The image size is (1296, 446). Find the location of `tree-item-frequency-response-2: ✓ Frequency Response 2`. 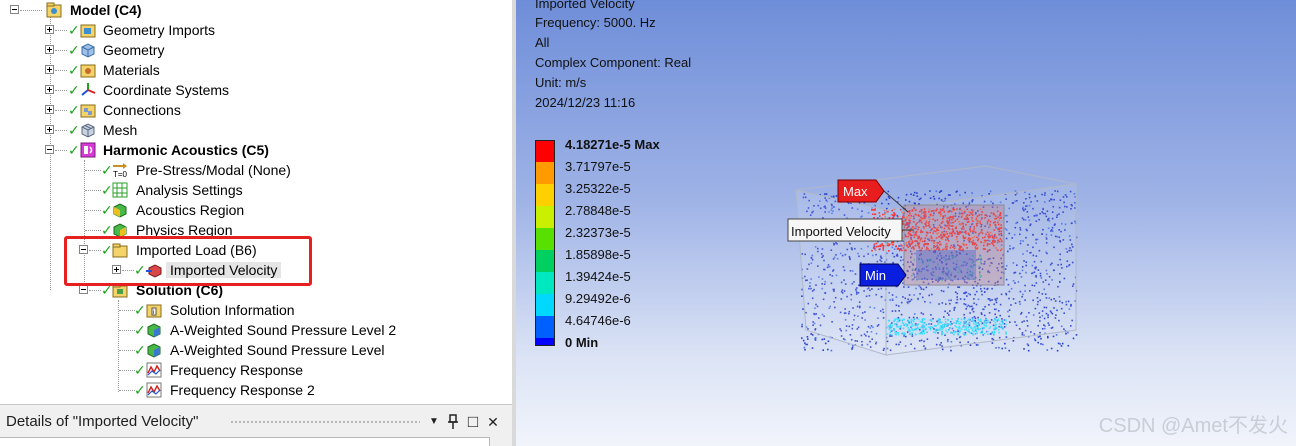

tree-item-frequency-response-2: ✓ Frequency Response 2 is located at coordinates (256, 390).